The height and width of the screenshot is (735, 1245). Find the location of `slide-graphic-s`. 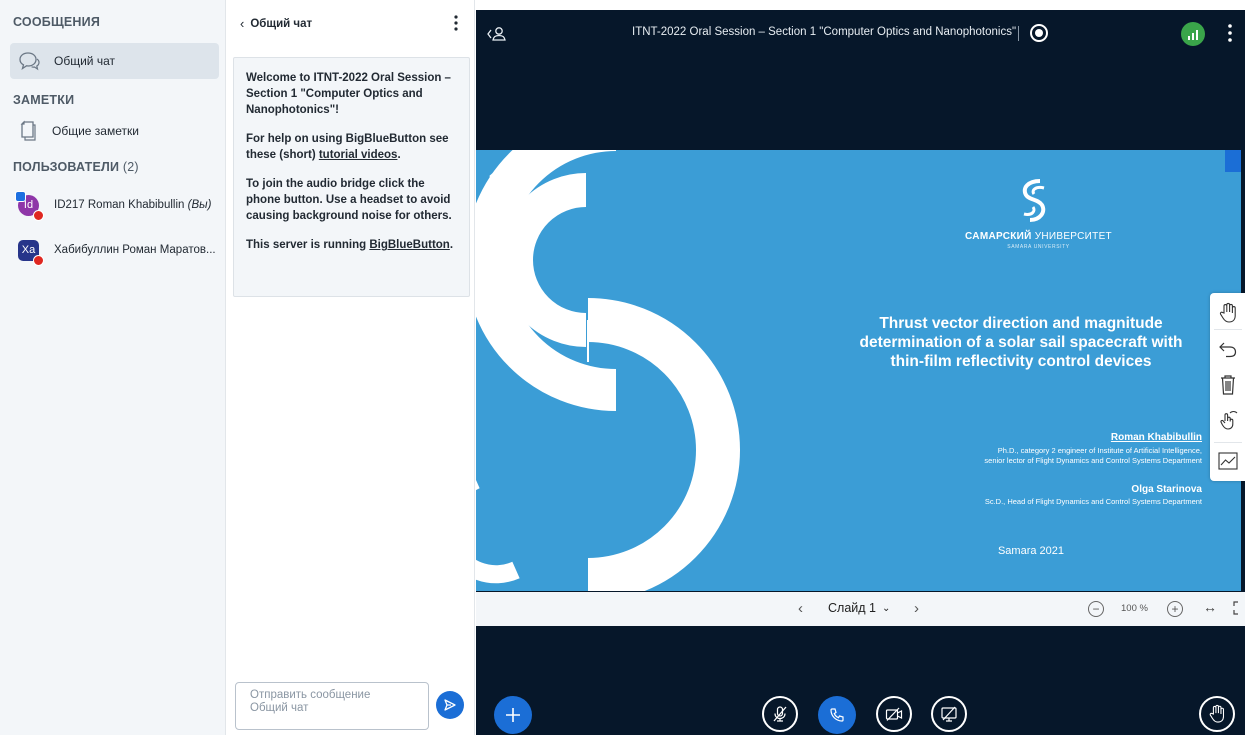

slide-graphic-s is located at coordinates (608, 370).